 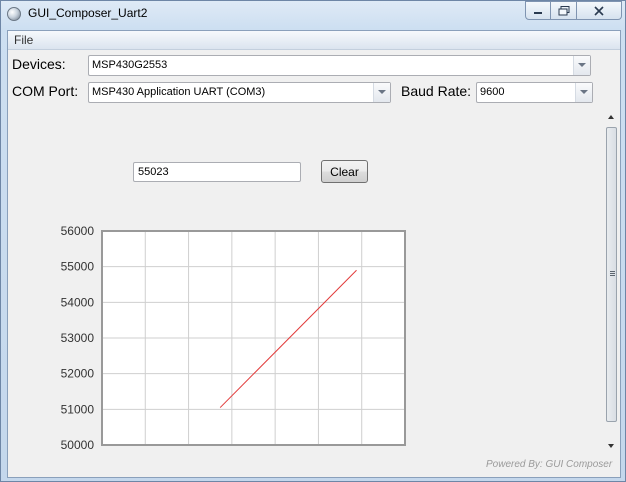 What do you see at coordinates (217, 172) in the screenshot?
I see `reading-field: 55023` at bounding box center [217, 172].